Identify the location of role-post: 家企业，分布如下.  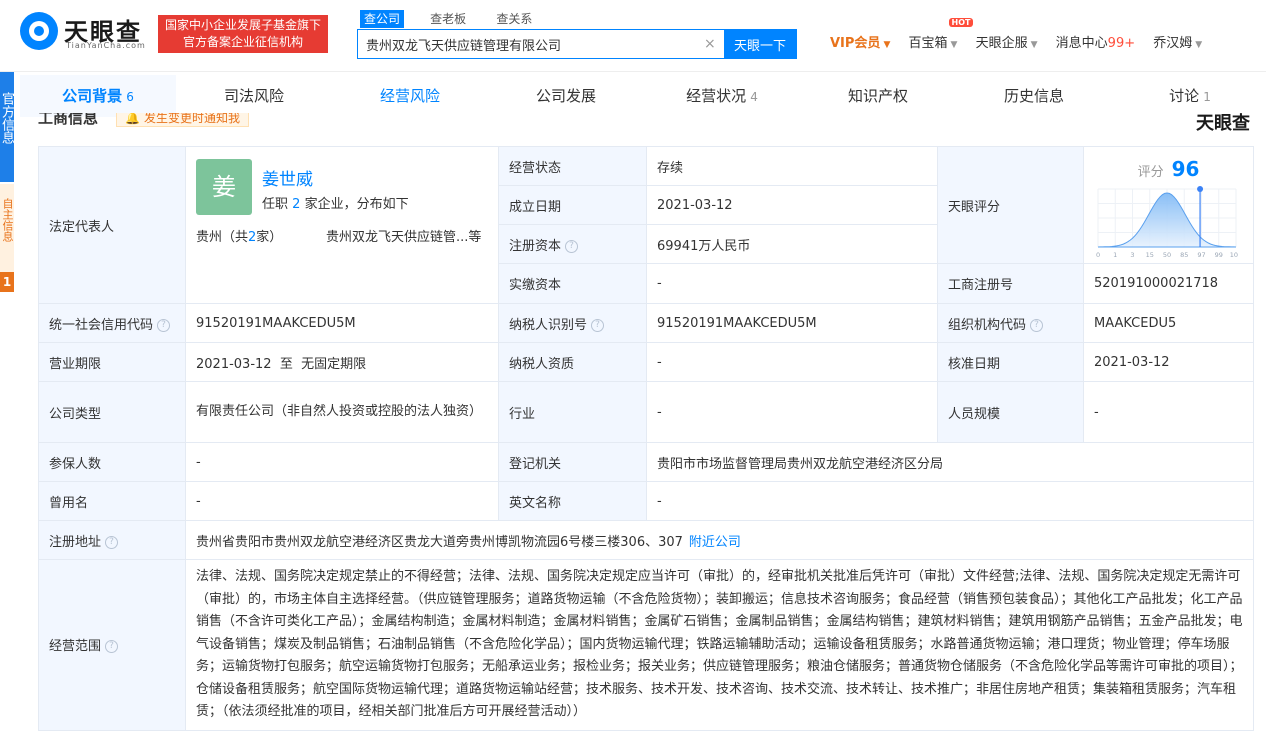
(356, 204).